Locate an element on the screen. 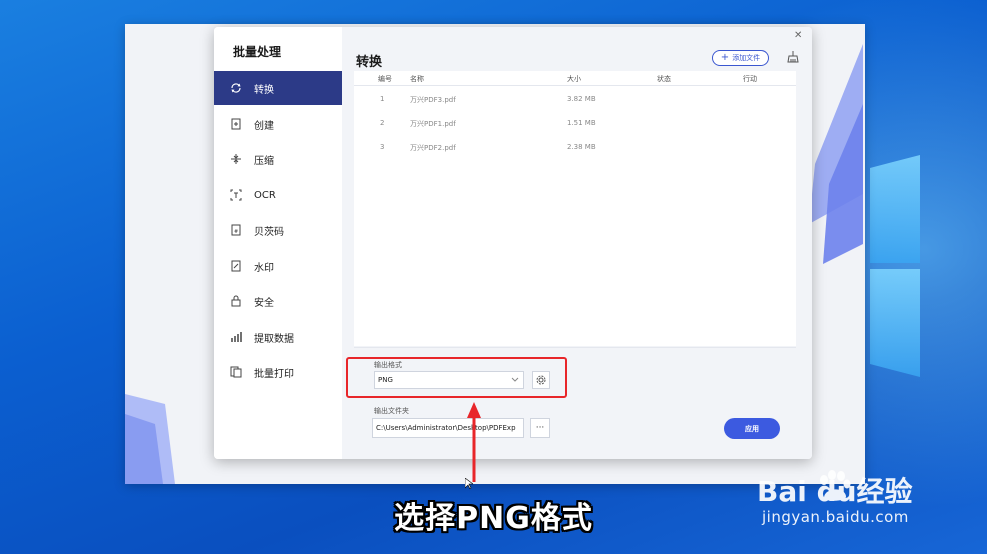  column-header-size: 大小 is located at coordinates (574, 79).